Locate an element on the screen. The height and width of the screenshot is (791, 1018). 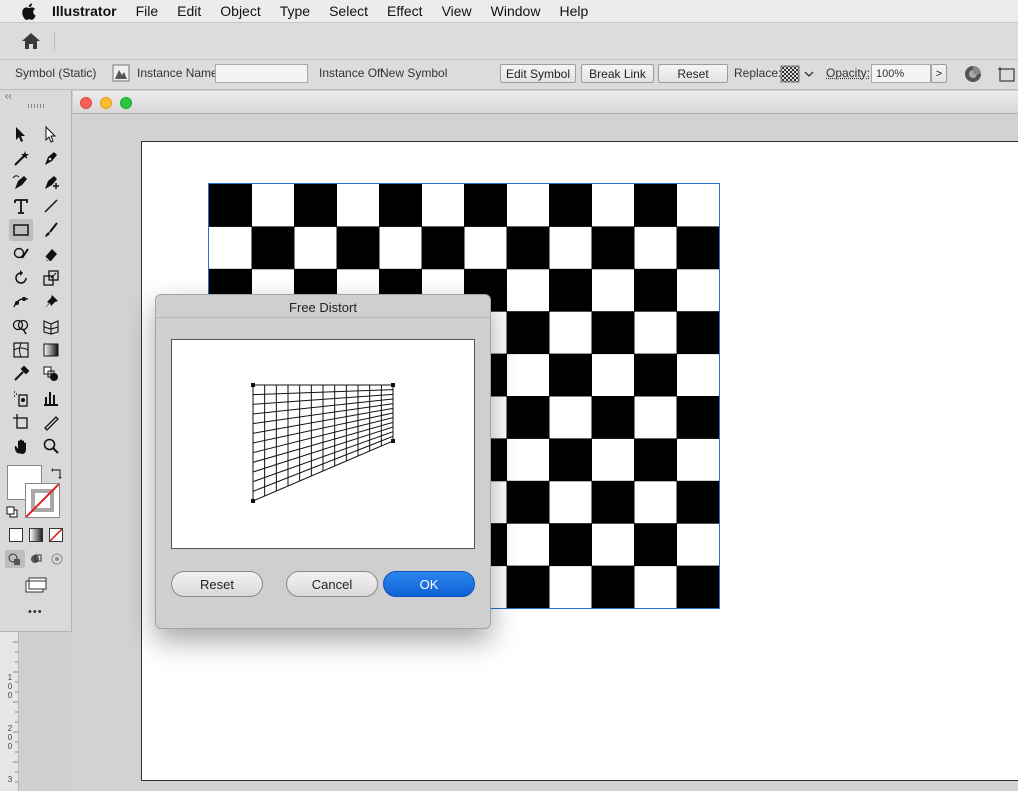
document-titlebar is located at coordinates (545, 102).